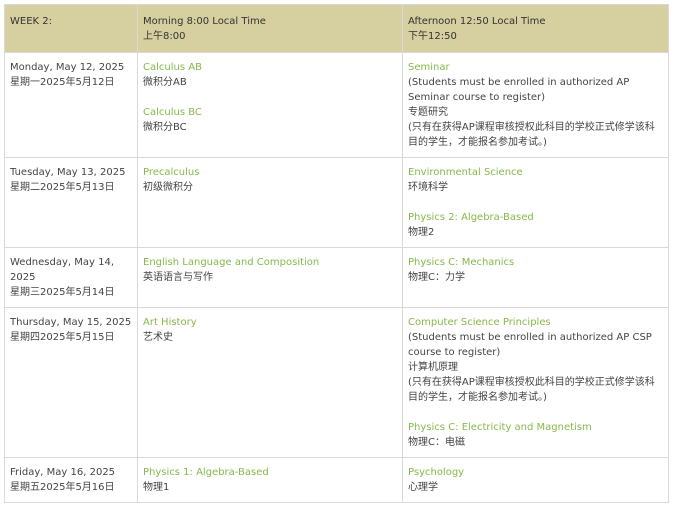 Image resolution: width=674 pixels, height=508 pixels. What do you see at coordinates (71, 202) in the screenshot?
I see `date-cell: Tuesday, May 13, 2025 星期二2025年5月13日` at bounding box center [71, 202].